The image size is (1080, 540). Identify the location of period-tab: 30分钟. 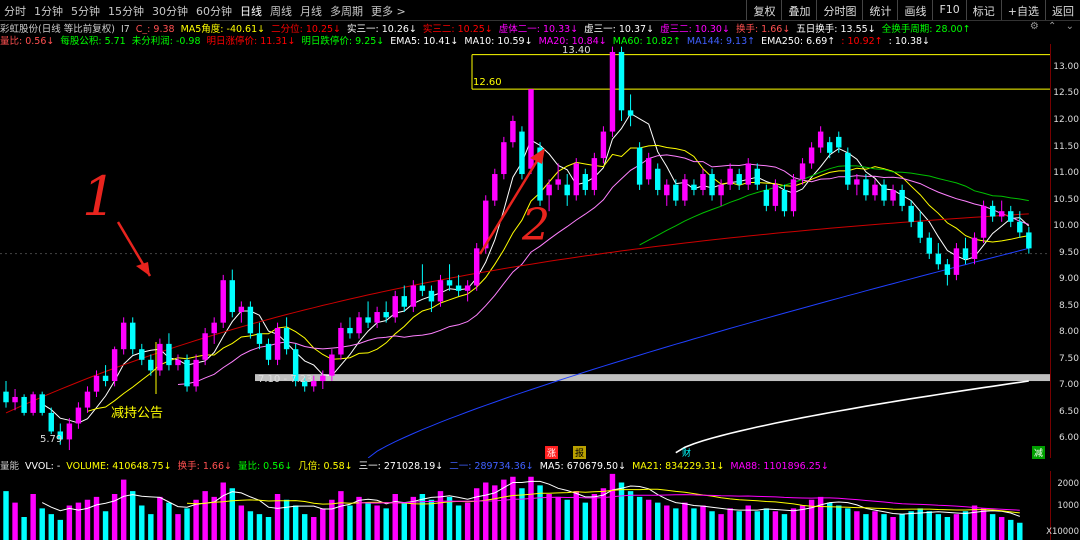
(170, 11).